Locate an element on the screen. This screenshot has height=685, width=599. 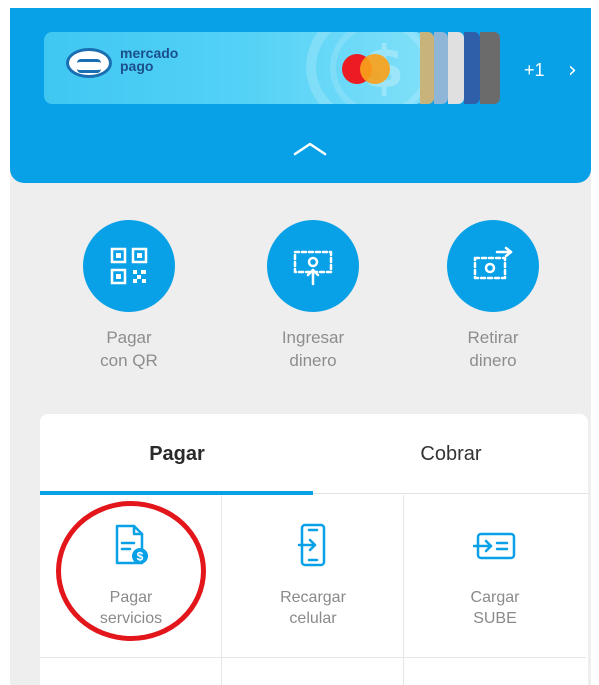
payment-card: $ mercado pago is located at coordinates (234, 68).